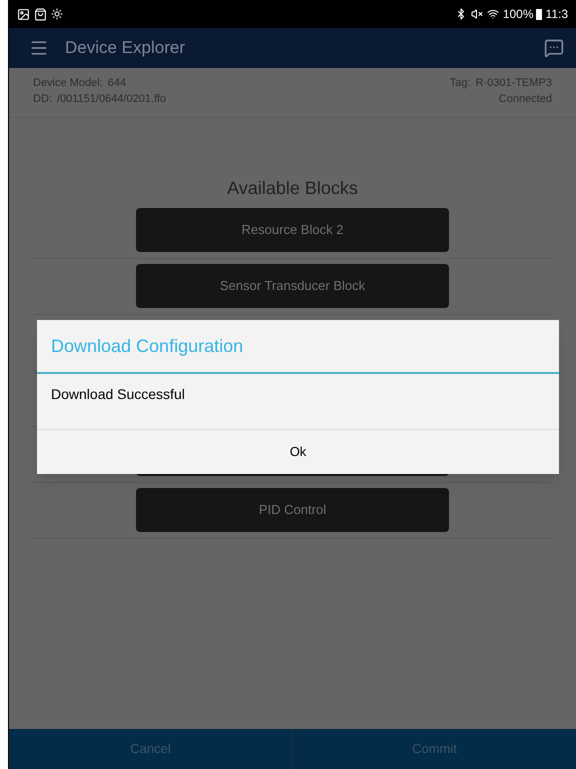  What do you see at coordinates (125, 48) in the screenshot?
I see `app-title: Device Explorer` at bounding box center [125, 48].